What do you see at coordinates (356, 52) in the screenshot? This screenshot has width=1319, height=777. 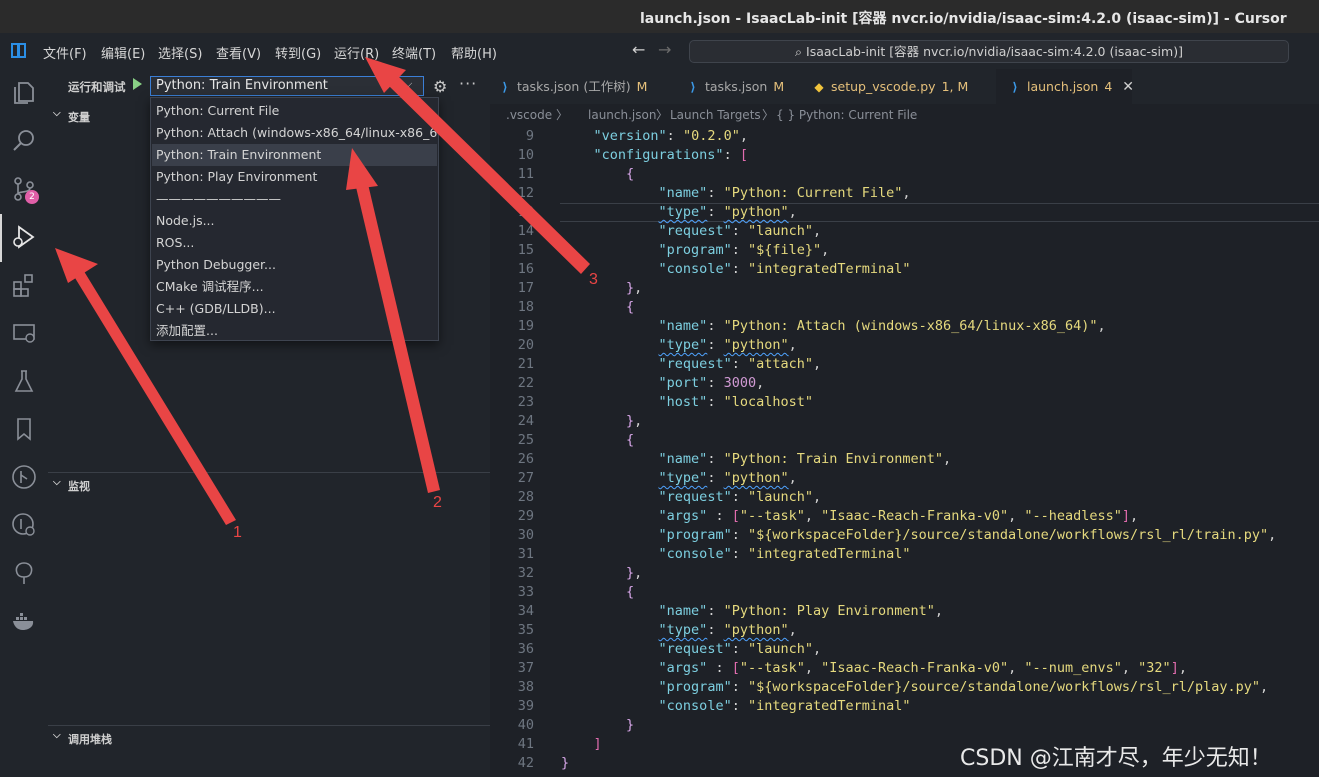 I see `menu-run: 运行(R)` at bounding box center [356, 52].